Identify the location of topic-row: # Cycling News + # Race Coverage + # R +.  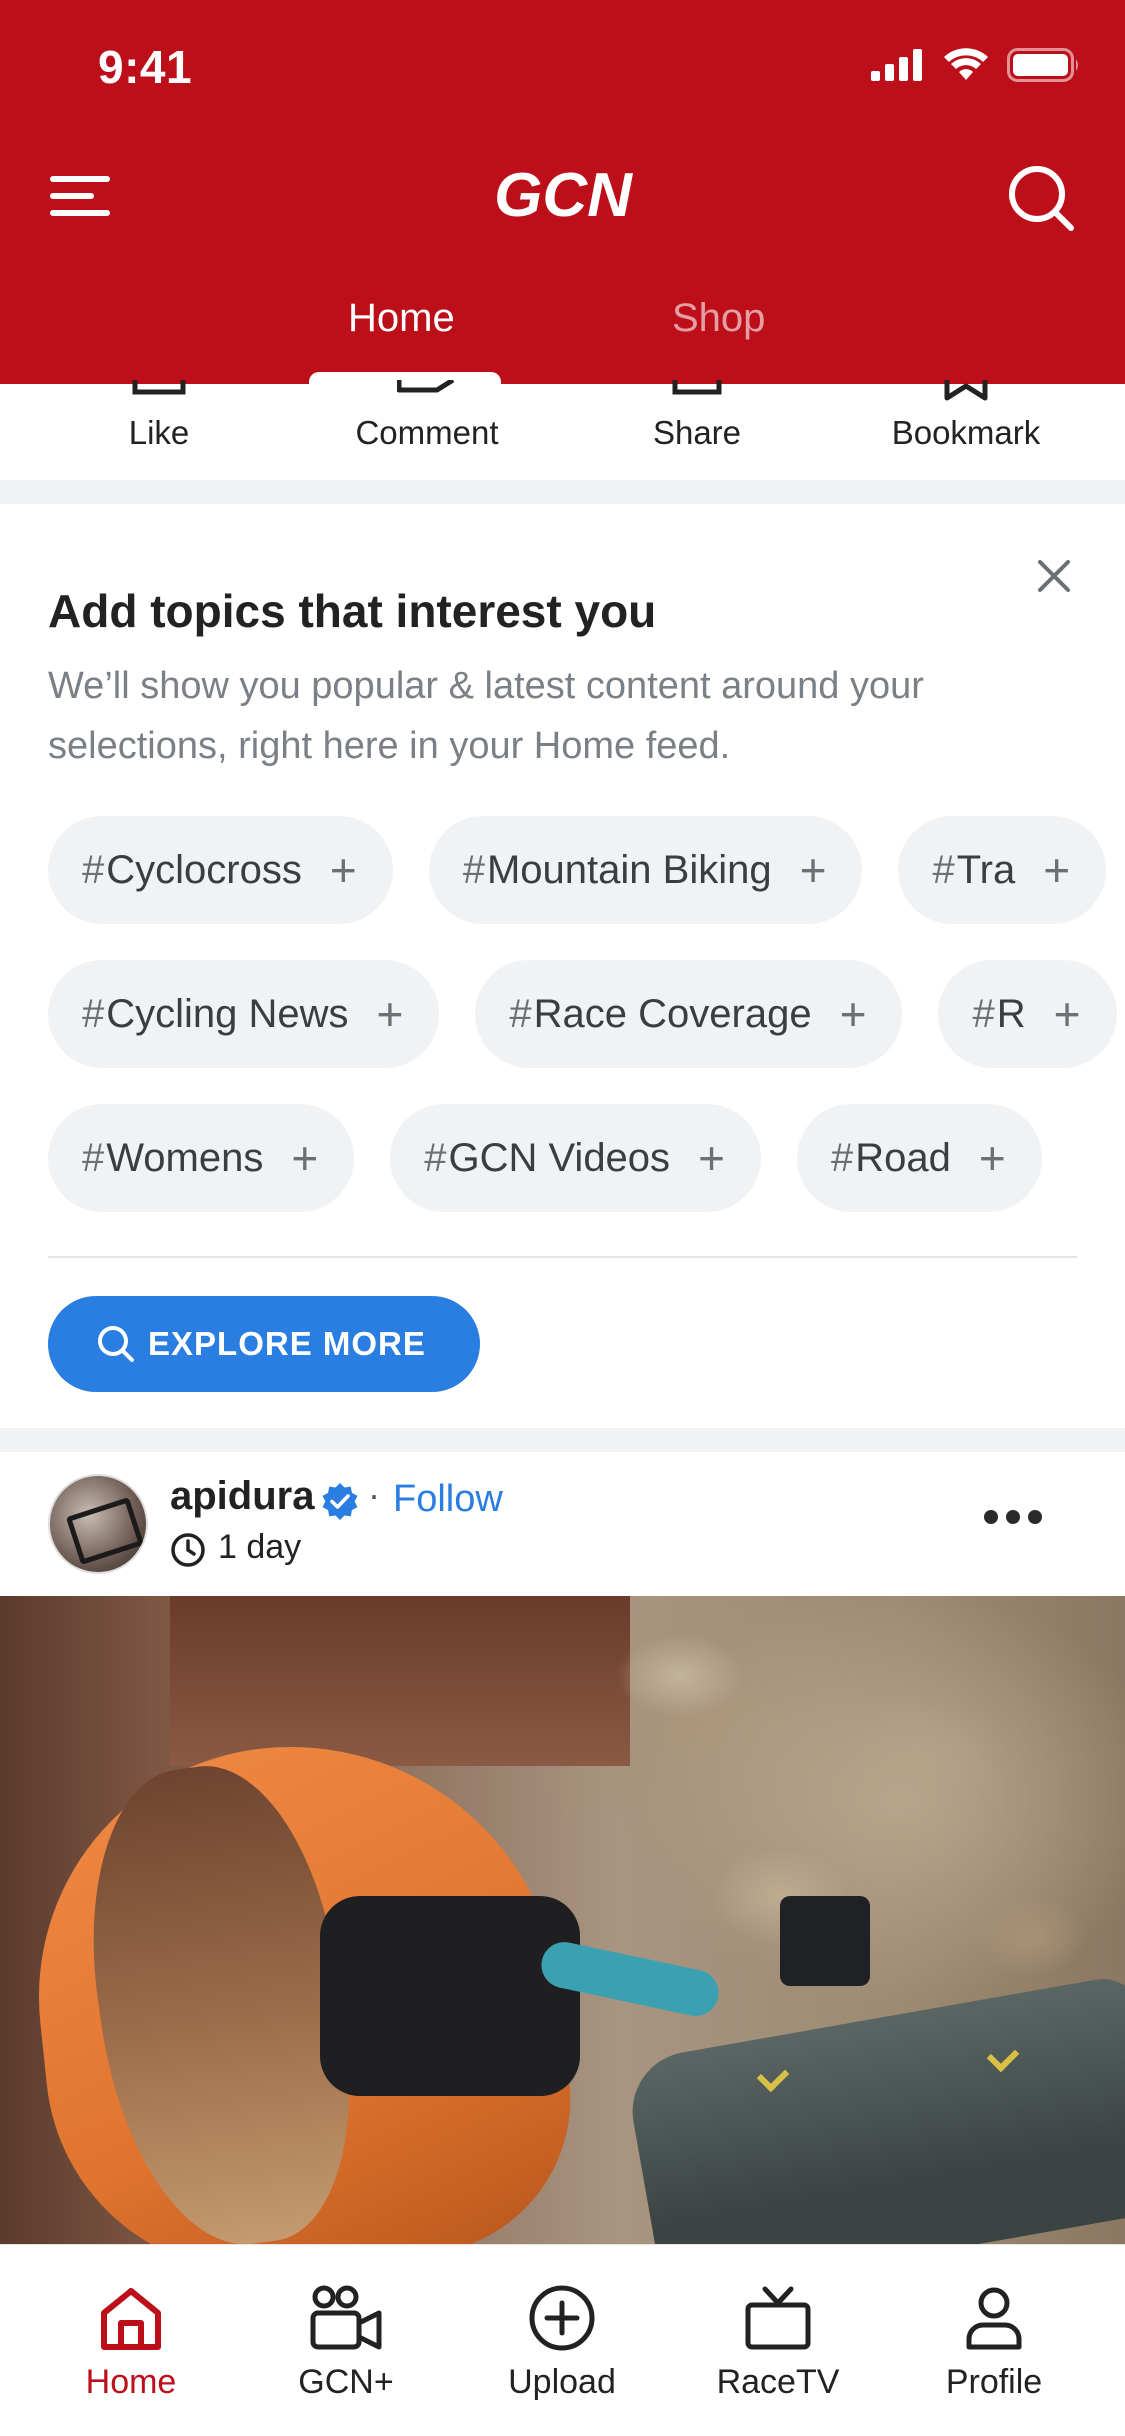
(582, 1014).